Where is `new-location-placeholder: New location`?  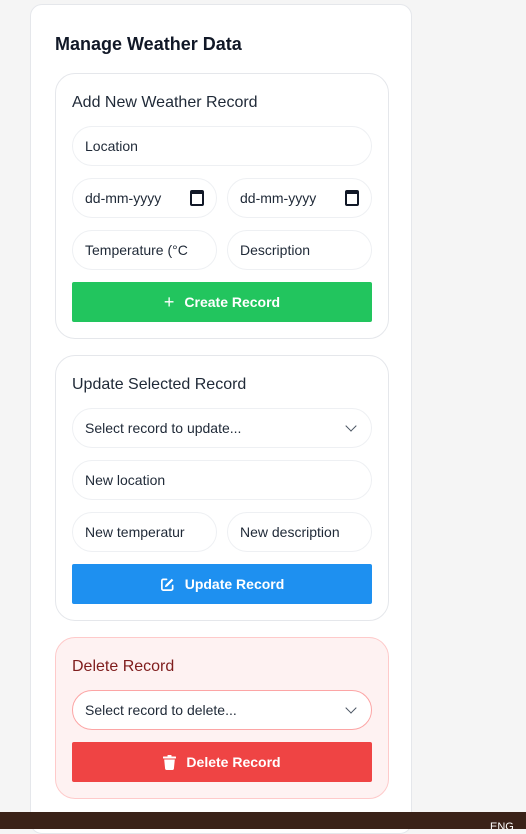
new-location-placeholder: New location is located at coordinates (125, 480).